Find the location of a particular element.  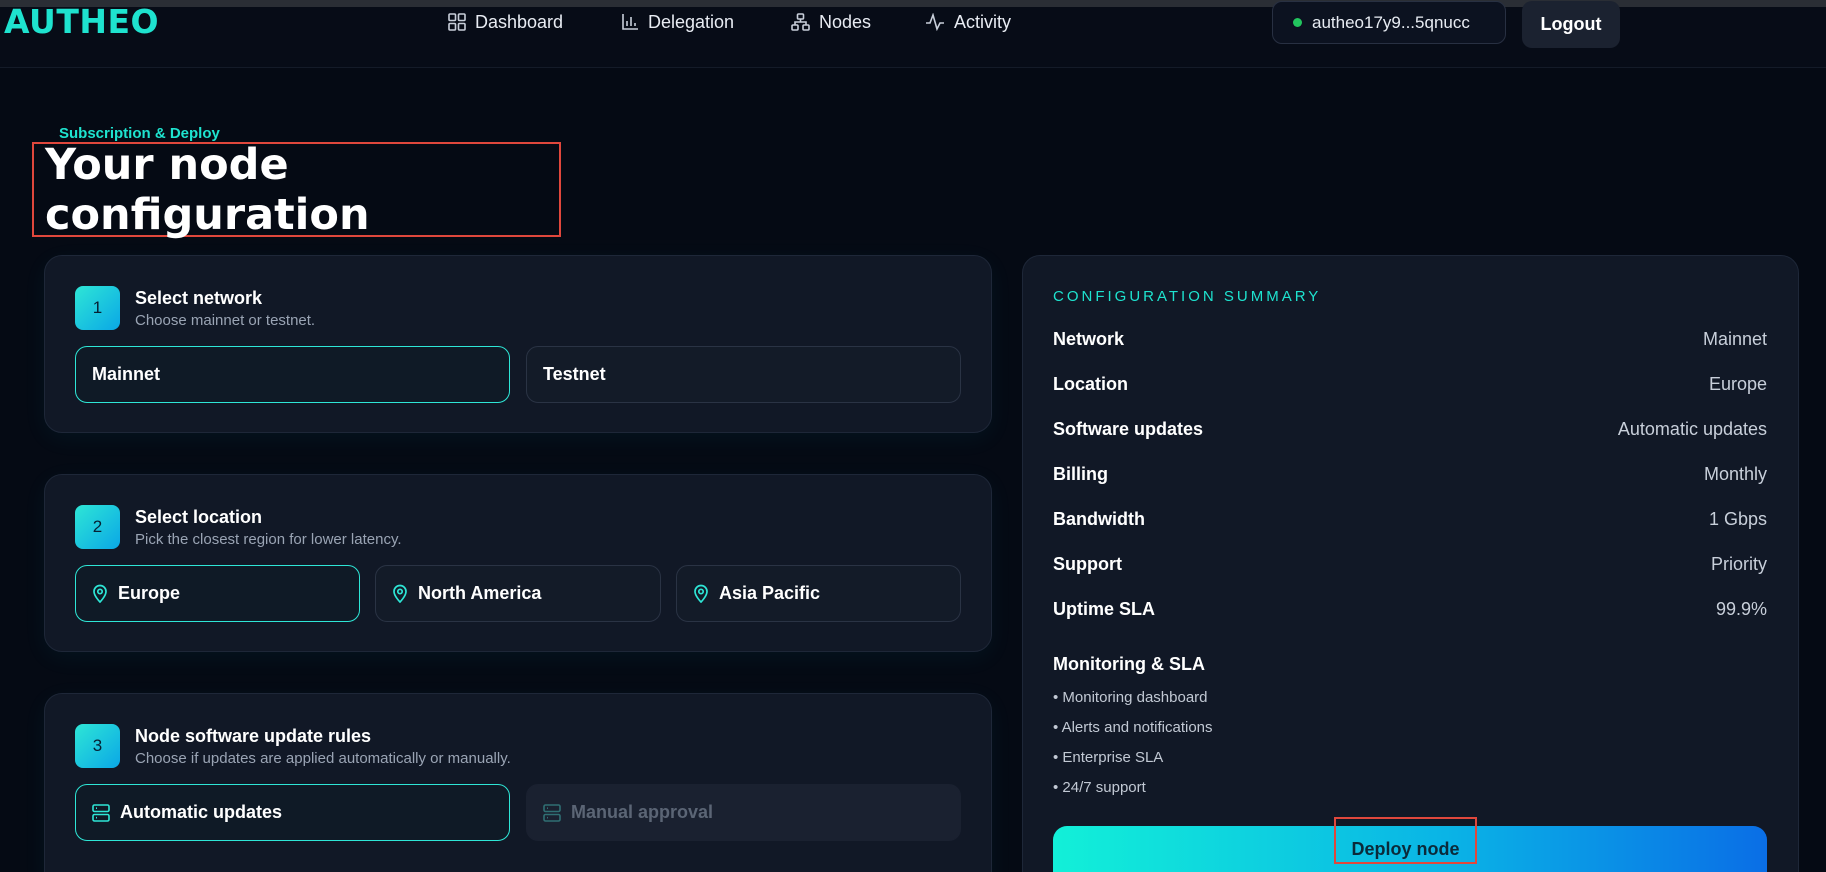

step-subtitle: Choose mainnet or testnet. is located at coordinates (225, 320).